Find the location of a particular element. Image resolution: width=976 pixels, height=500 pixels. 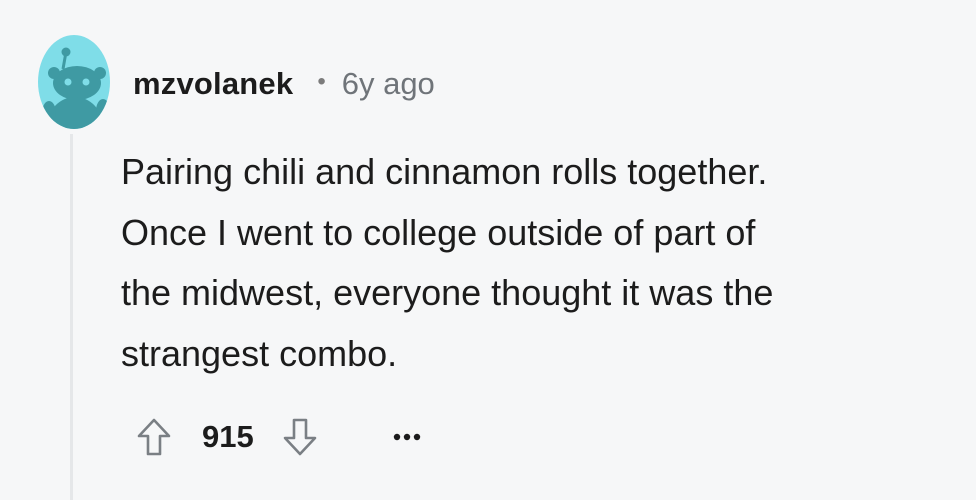

upvote-button is located at coordinates (154, 437).